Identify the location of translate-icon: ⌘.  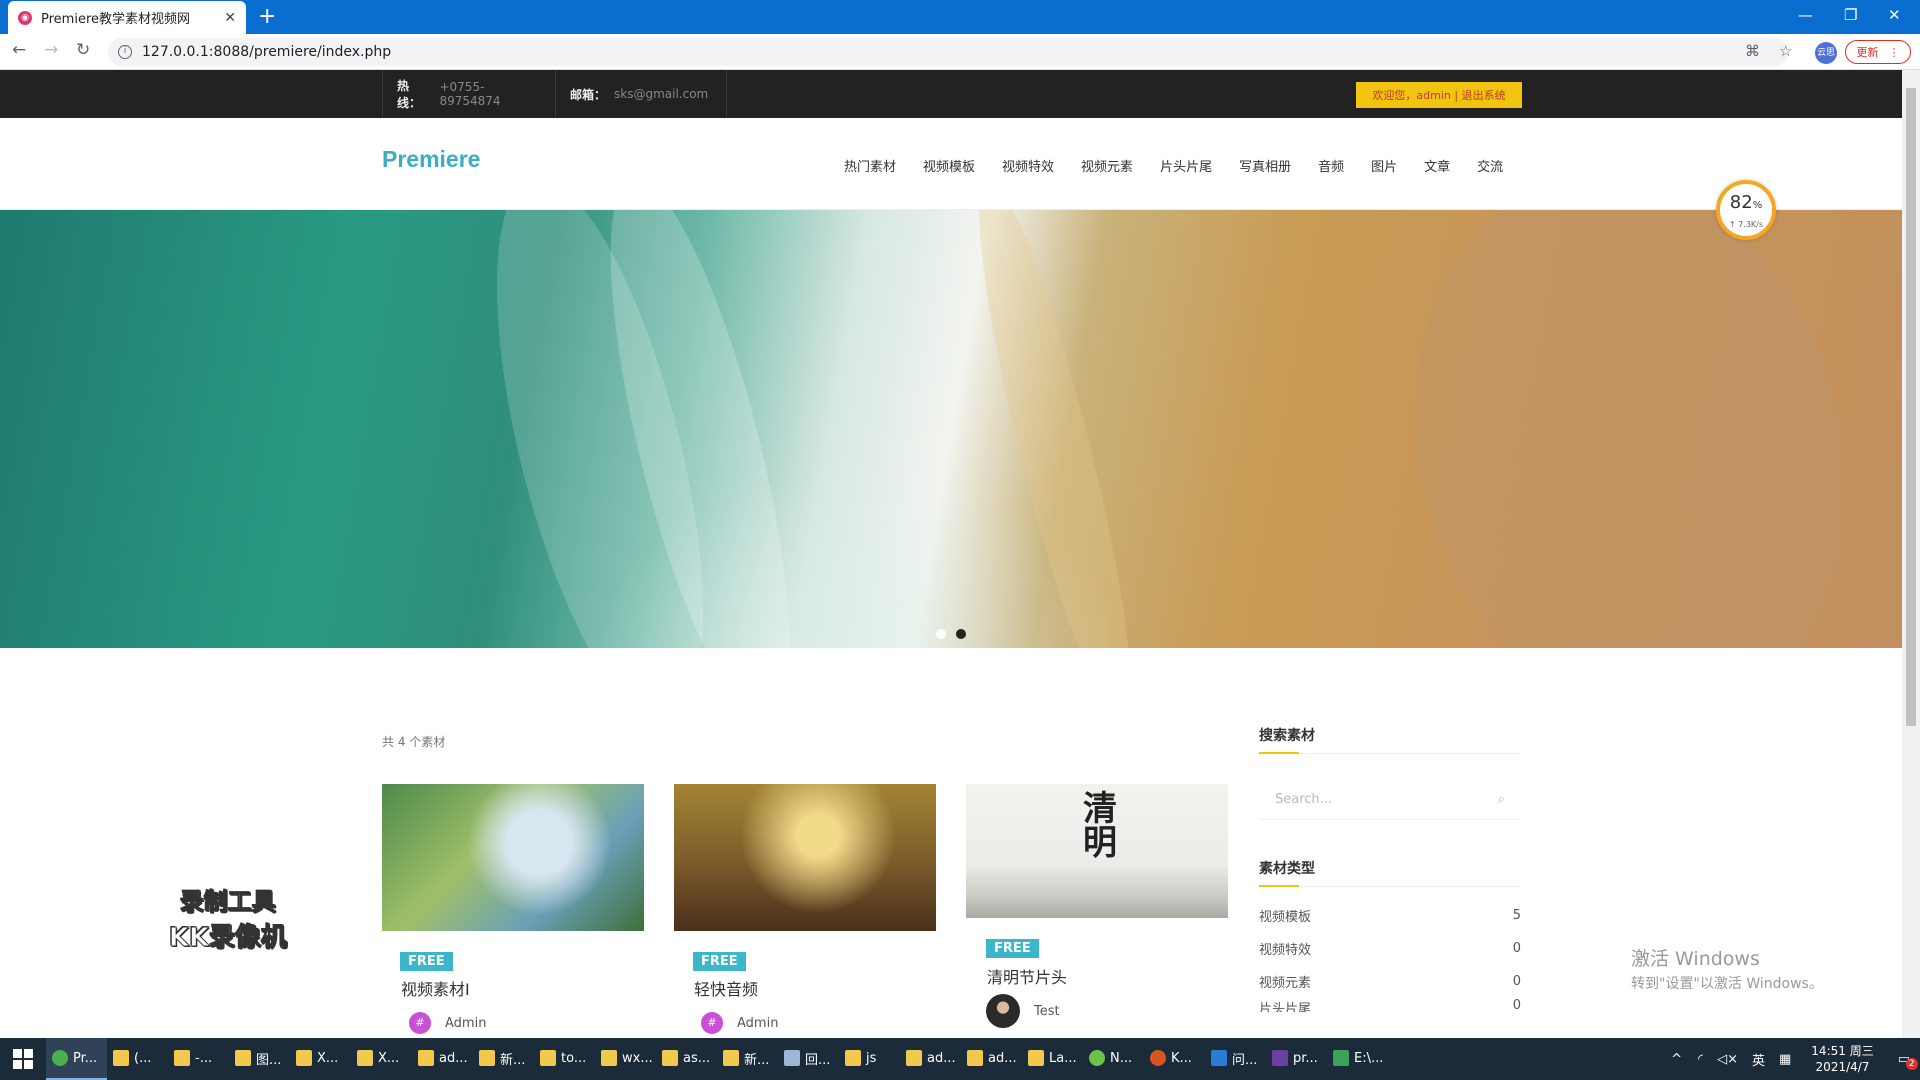
(1752, 51).